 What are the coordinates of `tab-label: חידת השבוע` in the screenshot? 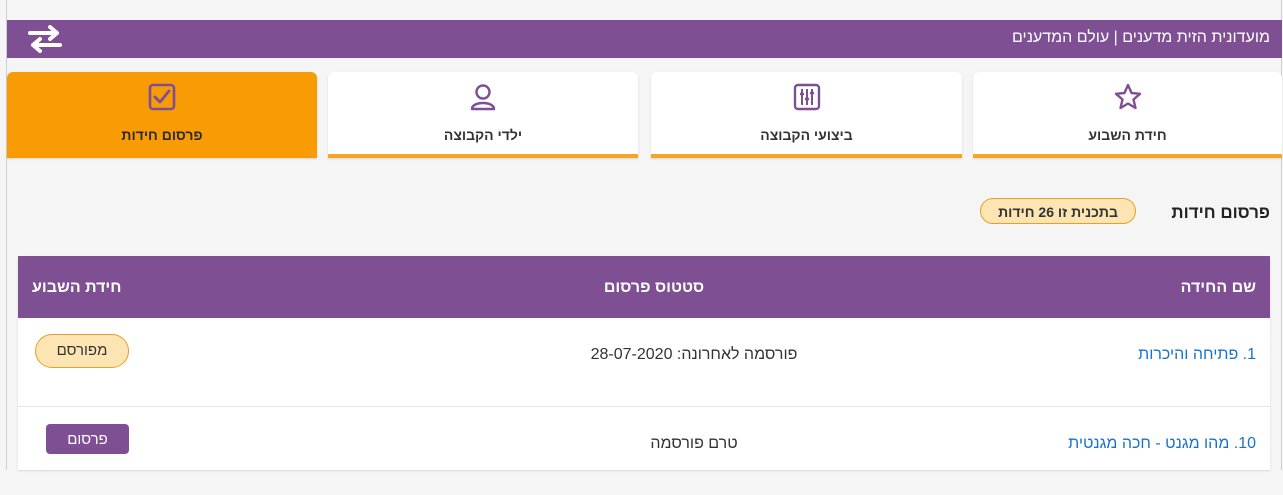 It's located at (1127, 135).